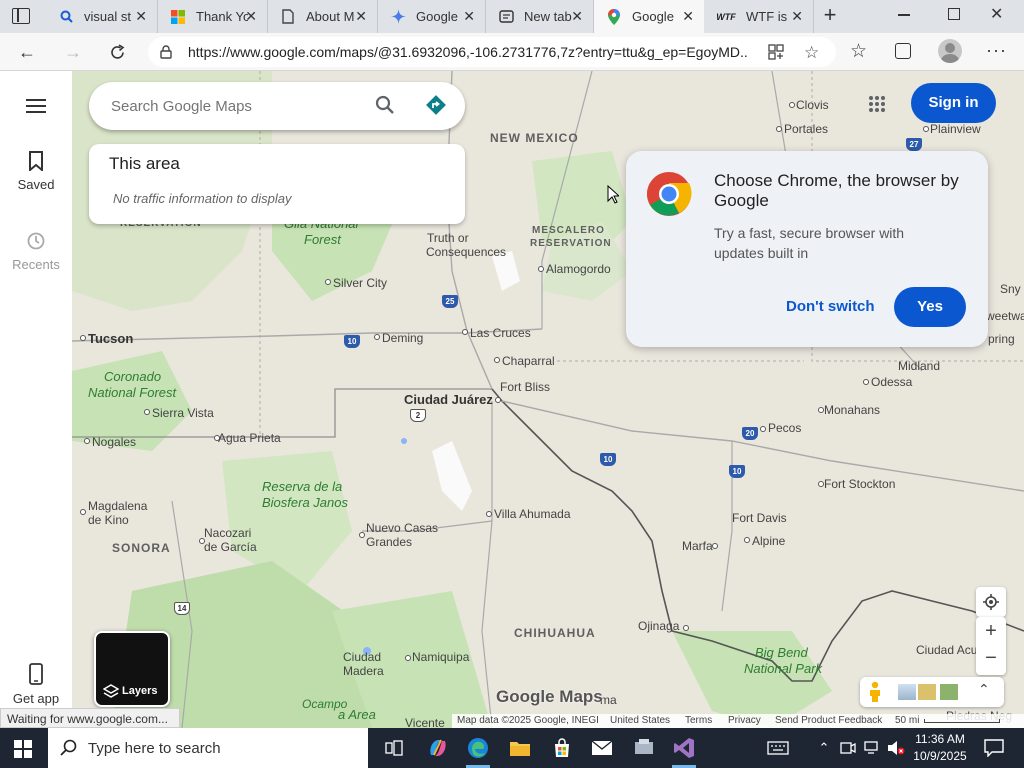 This screenshot has height=768, width=1024. What do you see at coordinates (830, 306) in the screenshot?
I see `dont-switch-button: Don't switch` at bounding box center [830, 306].